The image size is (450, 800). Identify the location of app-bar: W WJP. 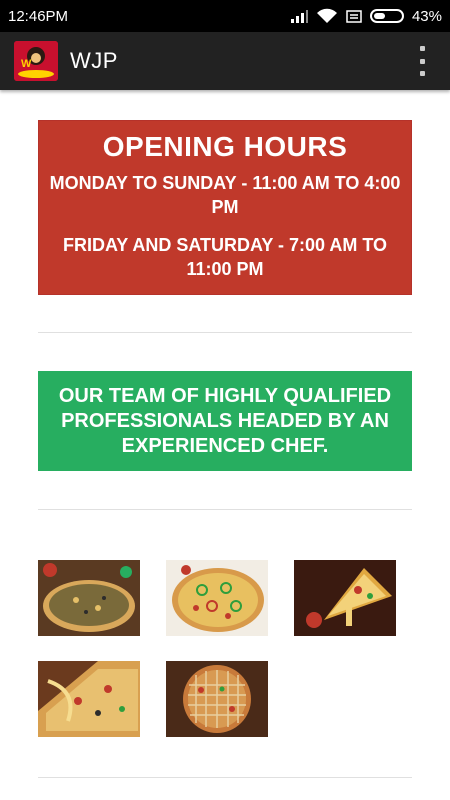
(225, 61).